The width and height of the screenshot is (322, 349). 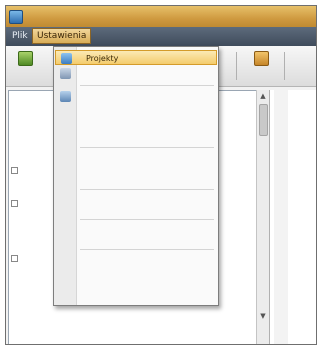 I want to click on new-document-icon, so click(x=25, y=58).